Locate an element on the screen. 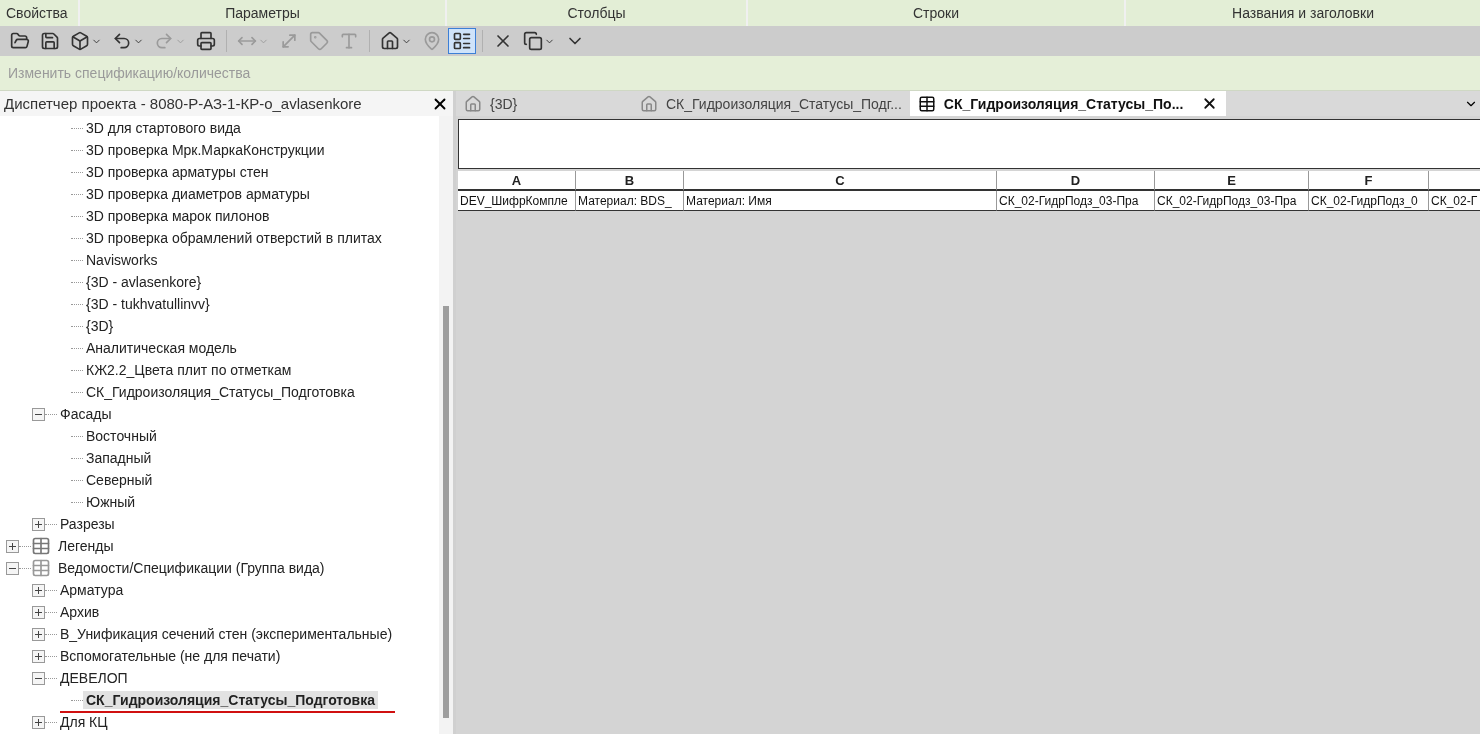  panel-title: Диспетчер проекта - 8080-Р-АЗ-1-КР-о_avlasenkore is located at coordinates (183, 103).